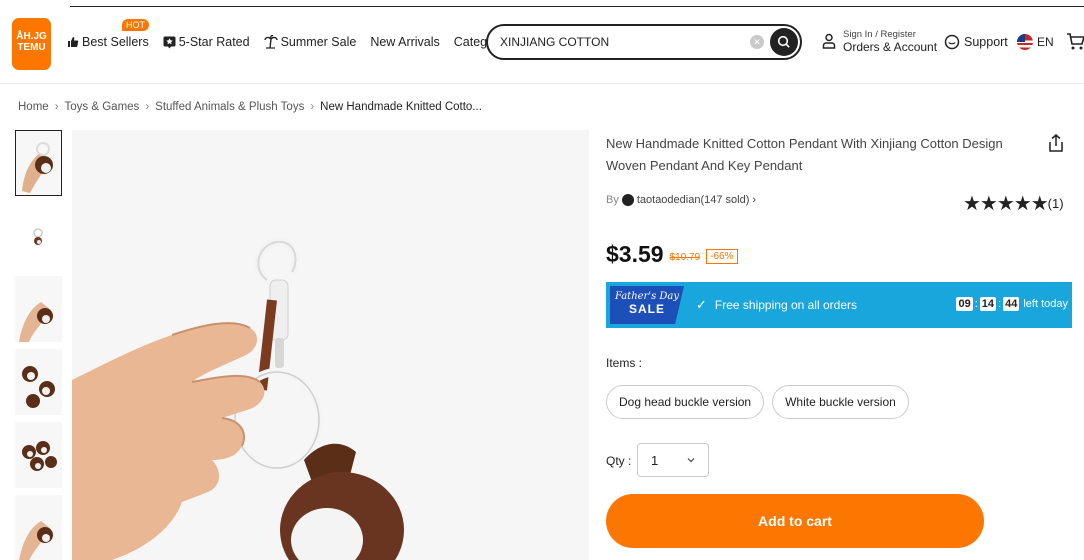 This screenshot has width=1084, height=560. I want to click on us-flag-icon, so click(1025, 42).